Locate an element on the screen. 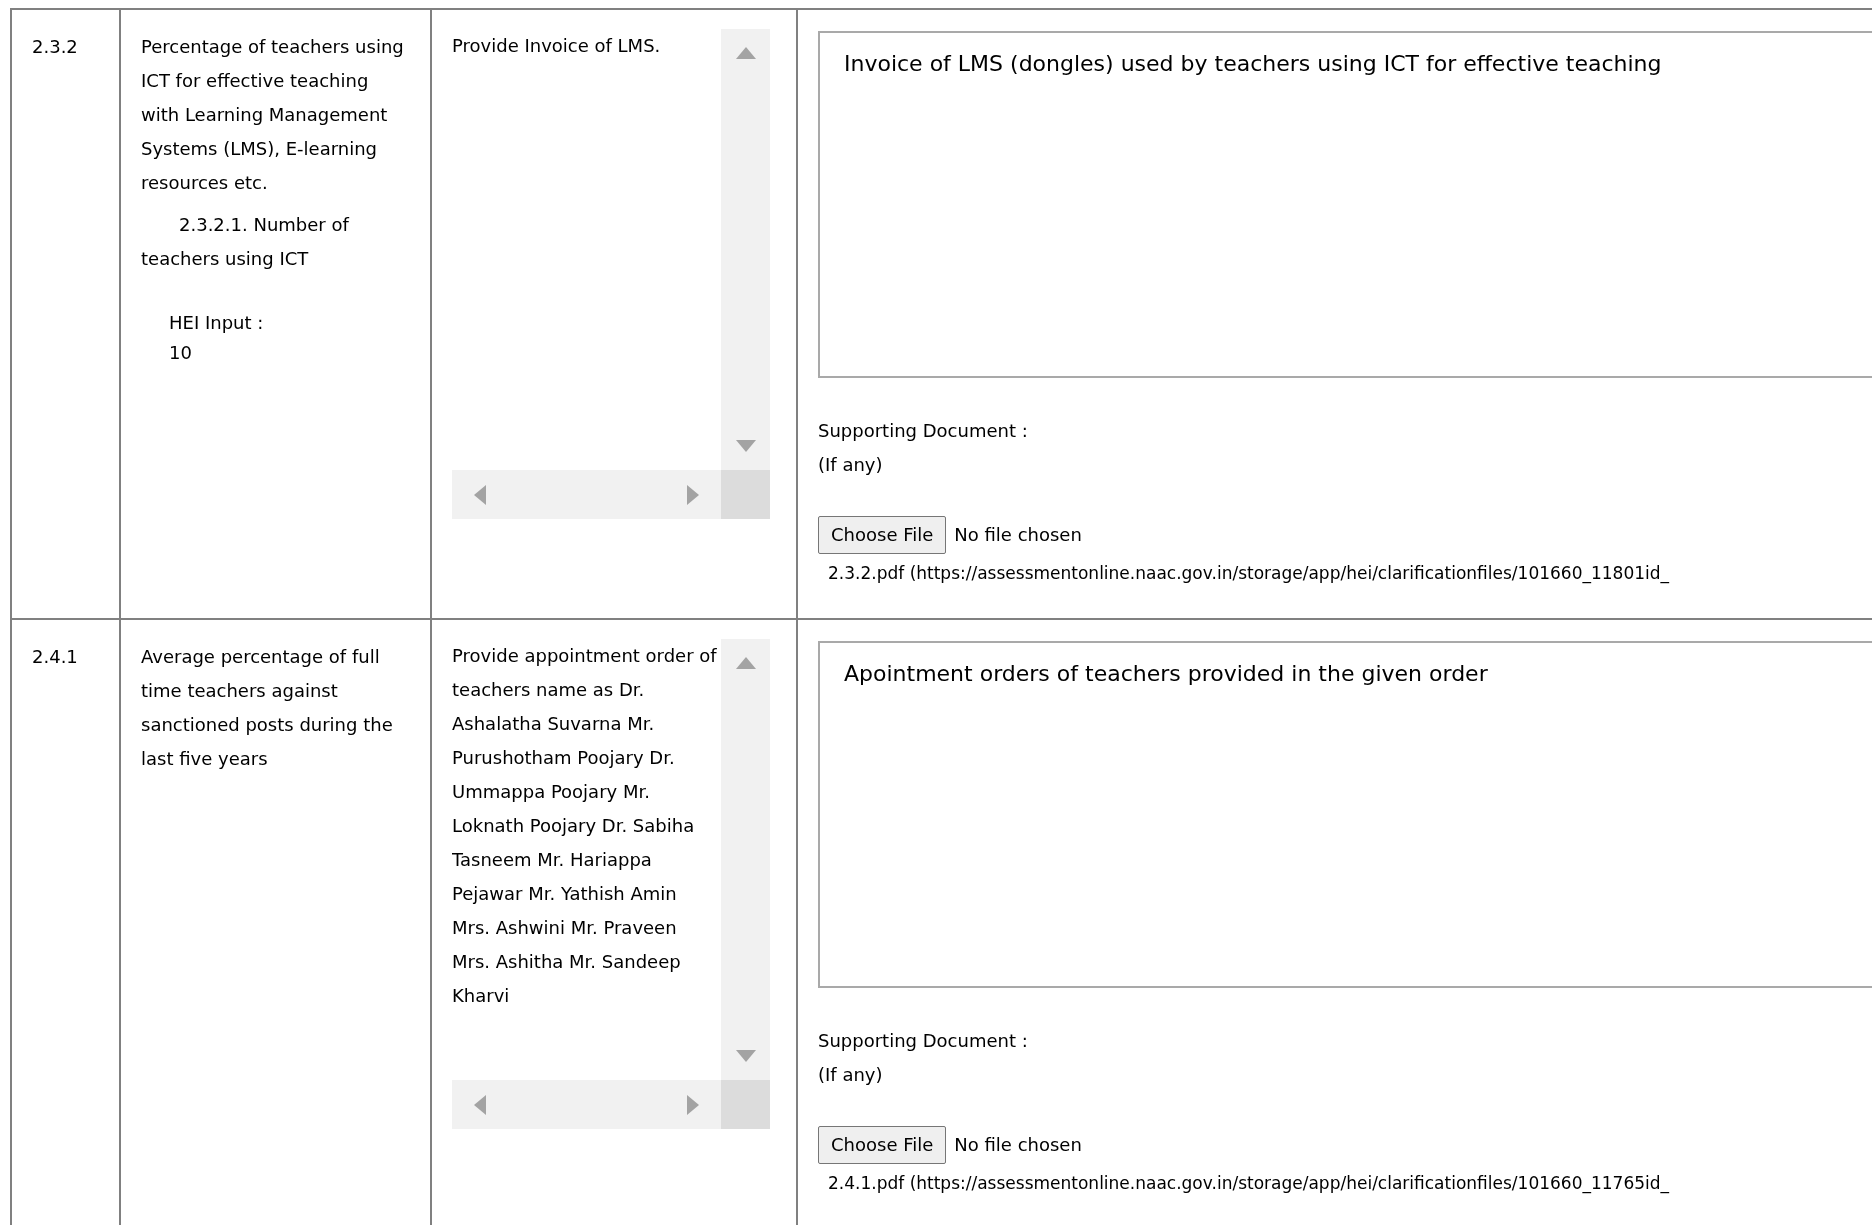  hei-input-label: HEI Input : is located at coordinates (217, 323).